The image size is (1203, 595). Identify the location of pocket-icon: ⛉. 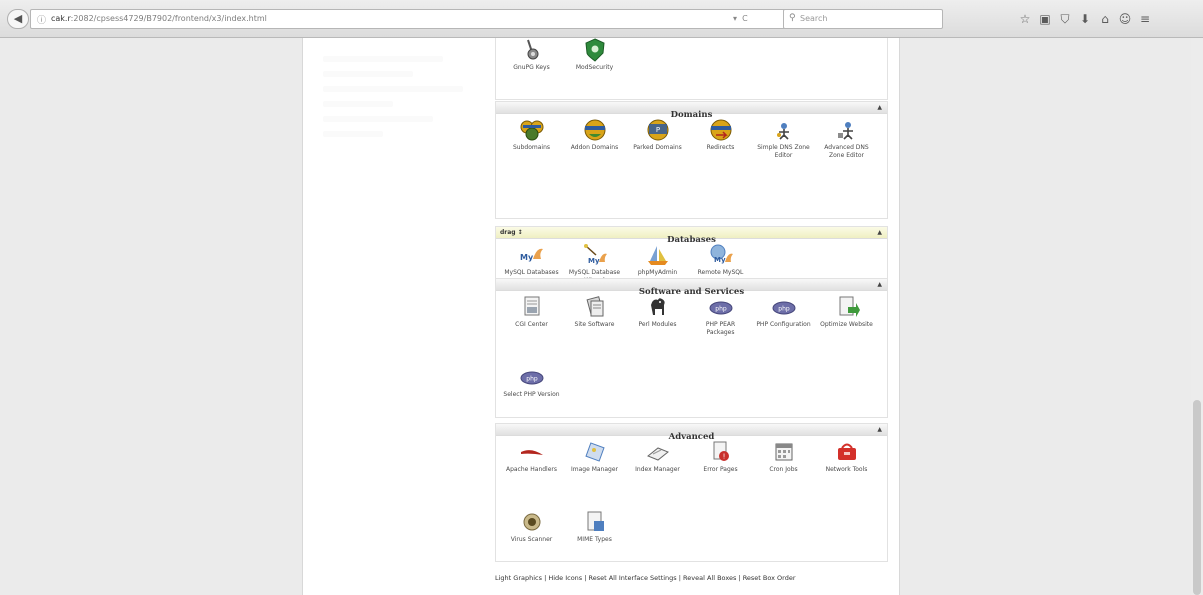
(1065, 19).